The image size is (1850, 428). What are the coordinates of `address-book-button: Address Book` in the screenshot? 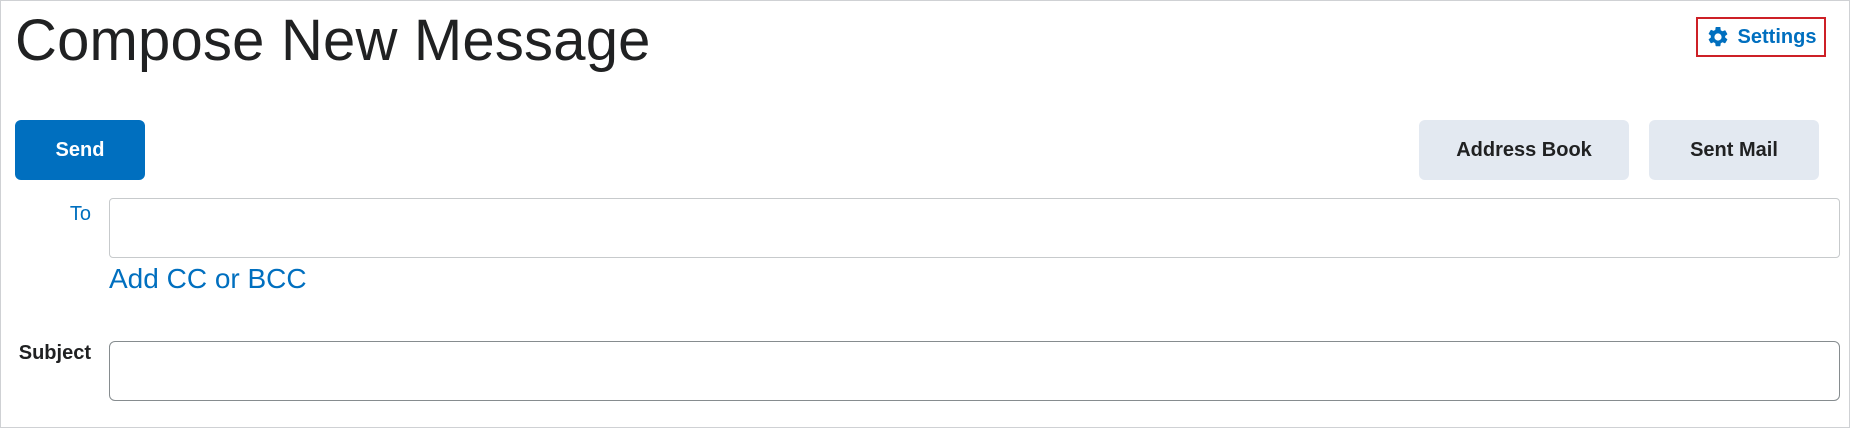 It's located at (1524, 150).